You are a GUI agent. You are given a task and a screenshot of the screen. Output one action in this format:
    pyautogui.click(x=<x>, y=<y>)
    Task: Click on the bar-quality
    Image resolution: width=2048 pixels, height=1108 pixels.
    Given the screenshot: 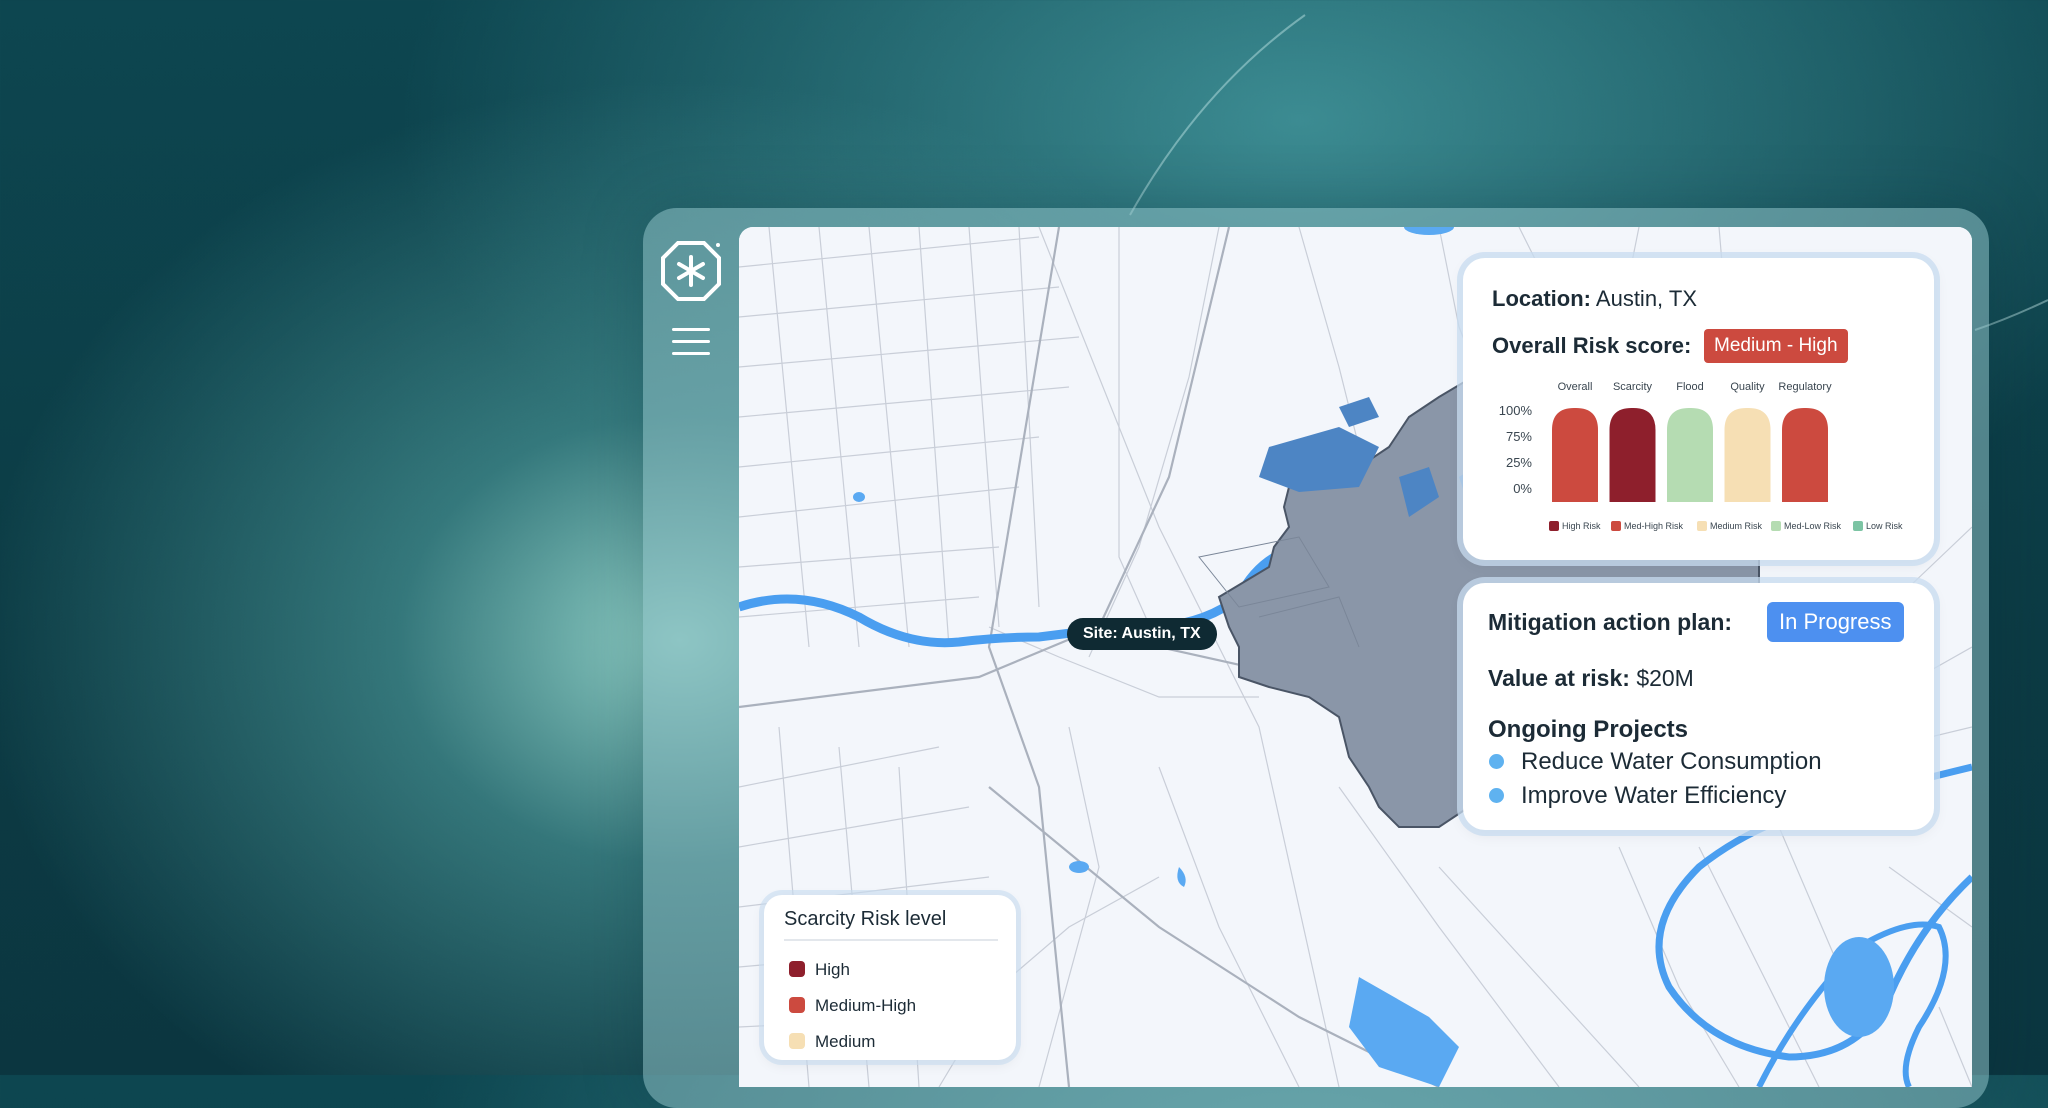 What is the action you would take?
    pyautogui.click(x=1747, y=455)
    